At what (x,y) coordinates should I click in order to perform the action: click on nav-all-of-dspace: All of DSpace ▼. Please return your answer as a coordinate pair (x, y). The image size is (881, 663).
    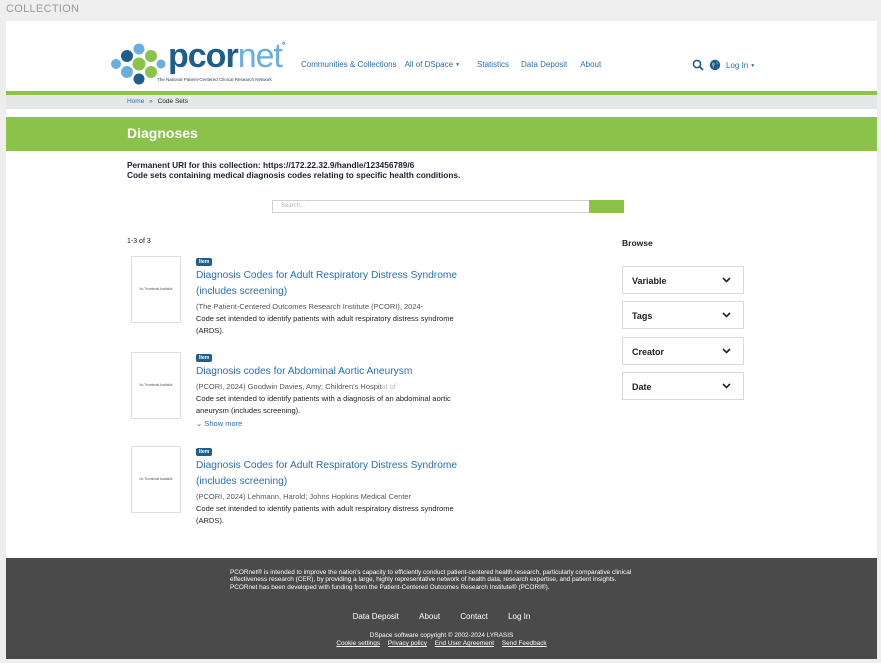
    Looking at the image, I should click on (436, 64).